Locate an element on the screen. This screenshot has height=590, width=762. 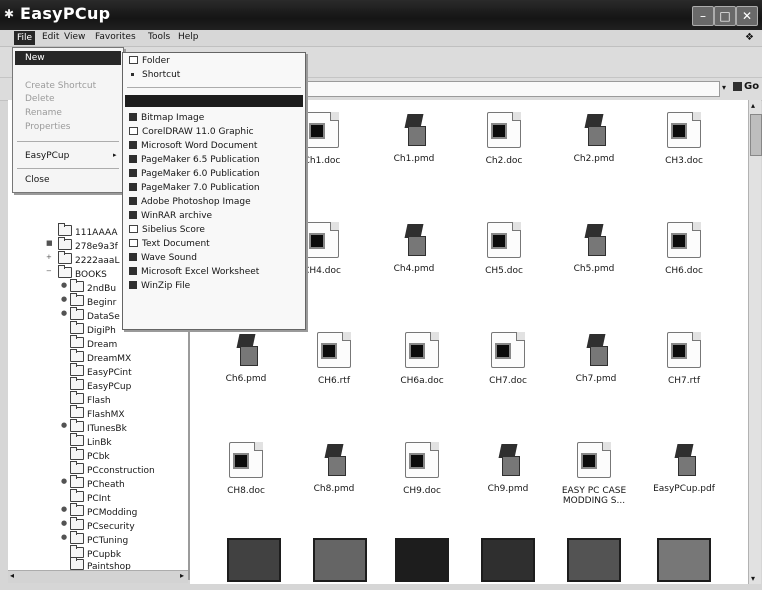
menu-item-create-shortcut: Create Shortcut is located at coordinates (60, 86).